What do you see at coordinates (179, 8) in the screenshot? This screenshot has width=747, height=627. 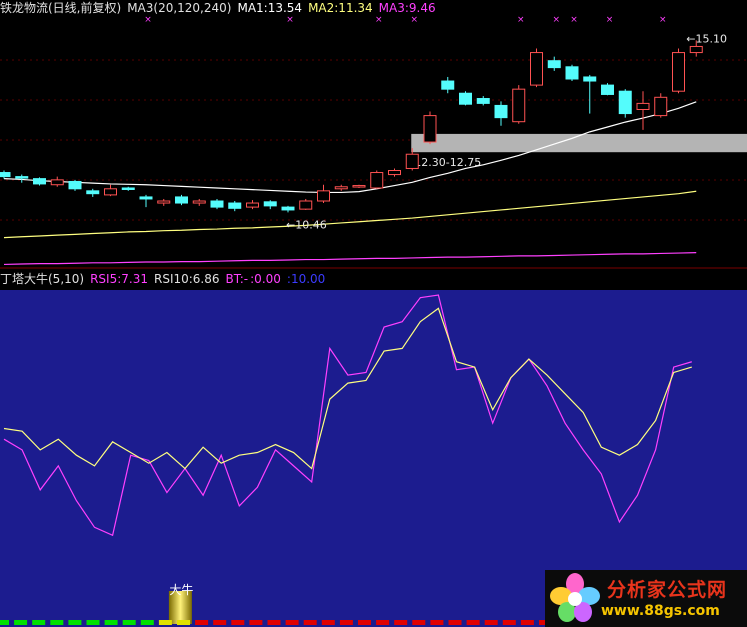 I see `ma-params: MA3(20,120,240)` at bounding box center [179, 8].